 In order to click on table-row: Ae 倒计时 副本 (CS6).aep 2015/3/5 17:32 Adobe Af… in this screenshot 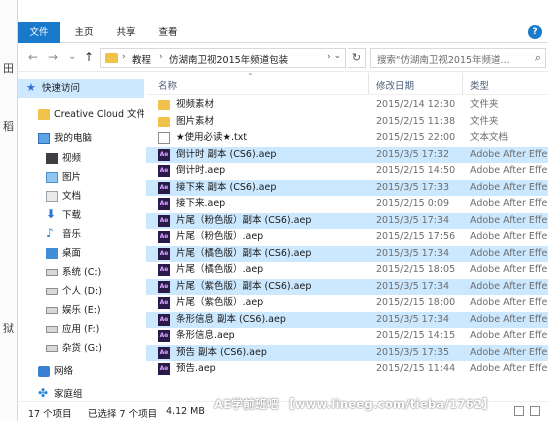, I will do `click(347, 154)`.